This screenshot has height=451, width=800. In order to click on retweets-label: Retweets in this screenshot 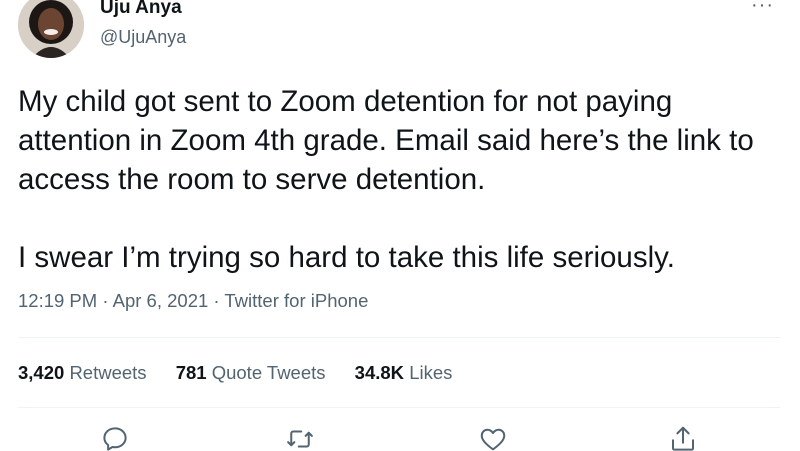, I will do `click(108, 372)`.